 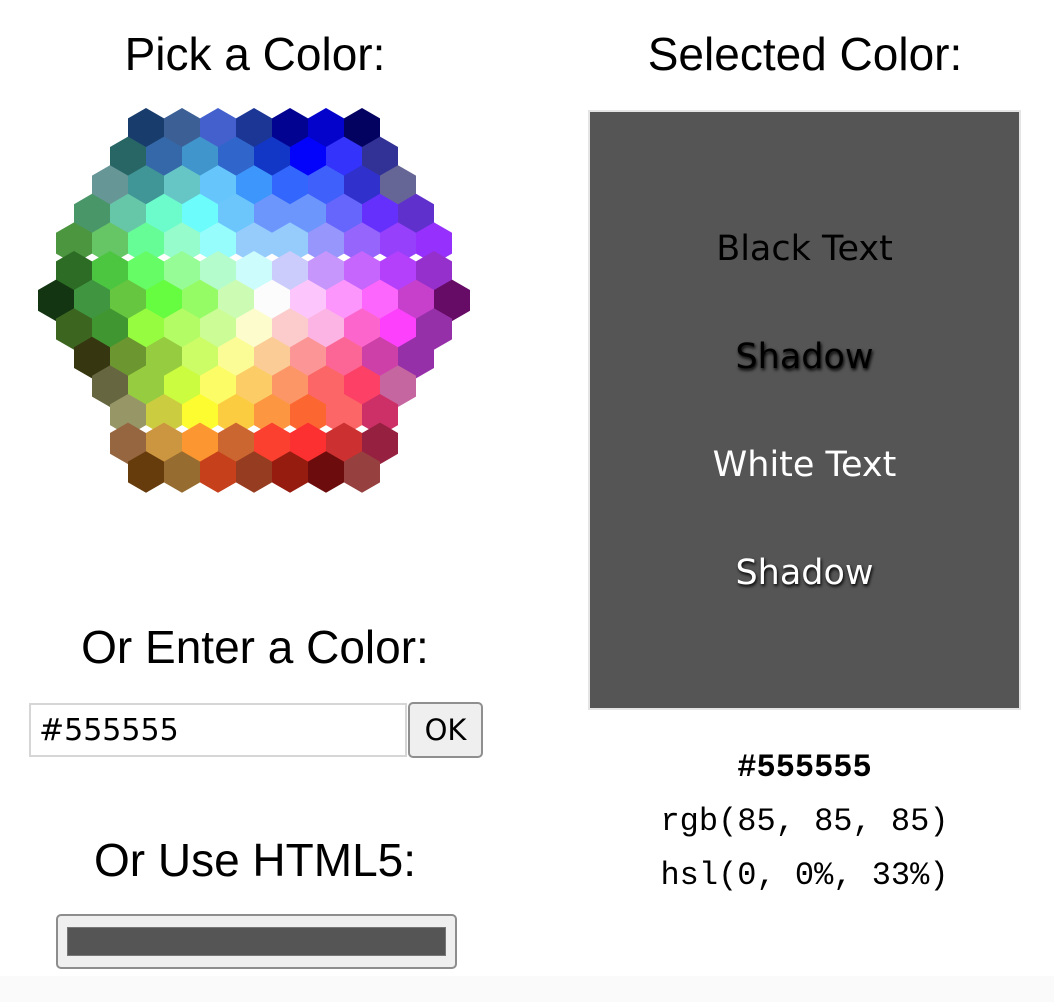 I want to click on html5-color-swatch, so click(x=256, y=941).